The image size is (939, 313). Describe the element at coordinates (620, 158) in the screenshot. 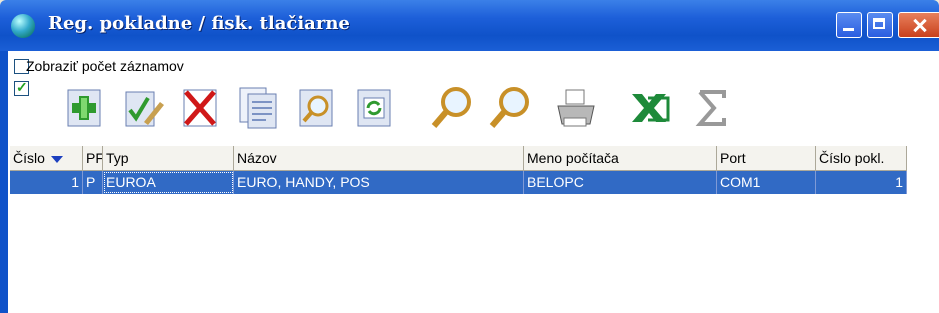

I see `column-header-meno-pocitaca: Meno počítača` at that location.